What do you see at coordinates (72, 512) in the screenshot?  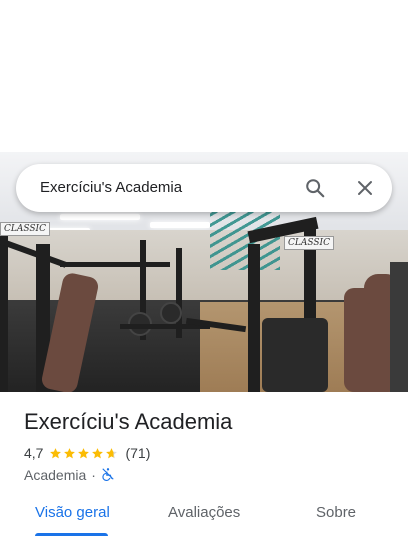 I see `tab-overview: Visão geral` at bounding box center [72, 512].